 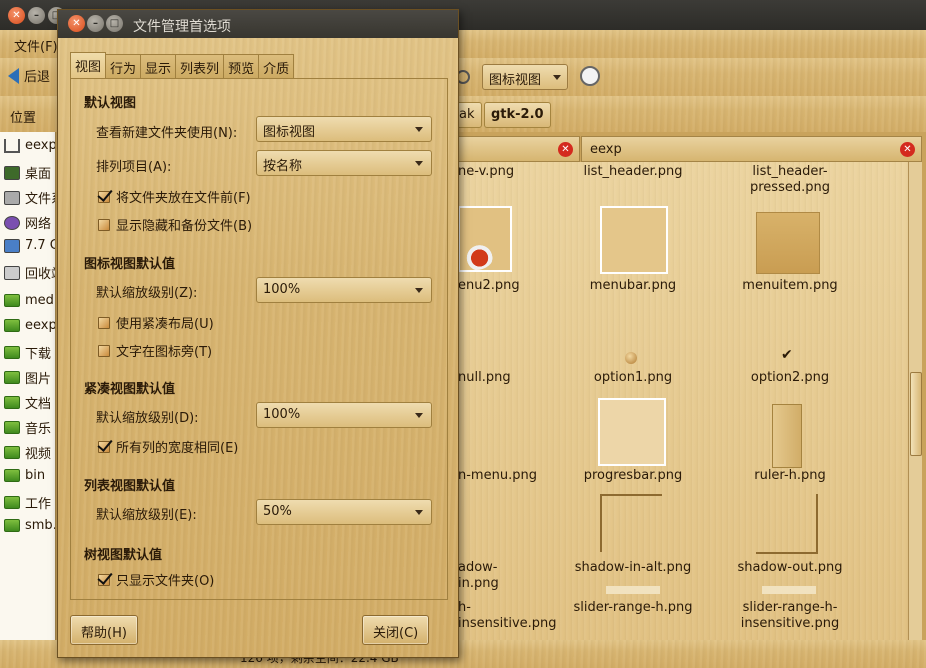 I want to click on compact-zoom-label: 默认缩放级别(D):, so click(x=147, y=418).